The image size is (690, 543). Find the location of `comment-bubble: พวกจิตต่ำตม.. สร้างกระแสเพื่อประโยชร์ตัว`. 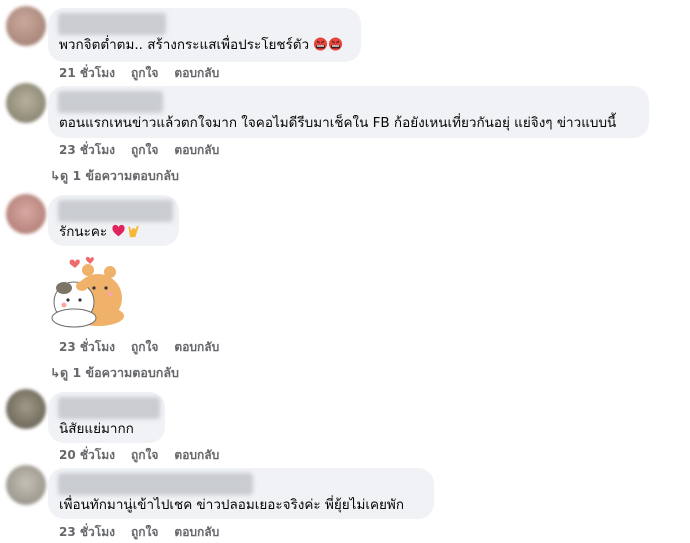

comment-bubble: พวกจิตต่ำตม.. สร้างกระแสเพื่อประโยชร์ตัว is located at coordinates (204, 35).